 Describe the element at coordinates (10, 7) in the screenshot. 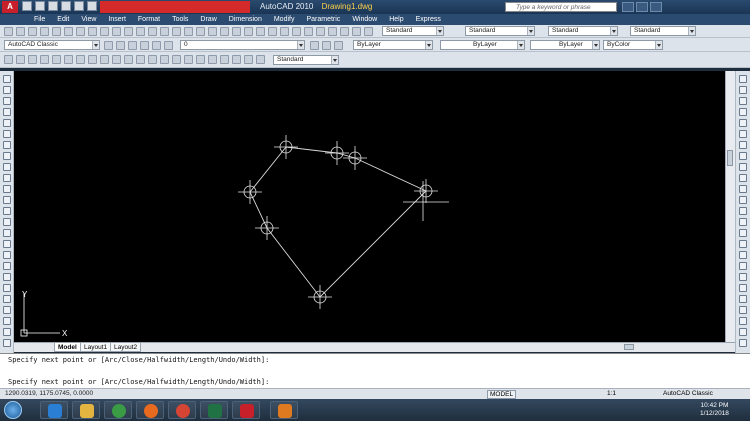

I see `autocad-logo-icon: A` at that location.